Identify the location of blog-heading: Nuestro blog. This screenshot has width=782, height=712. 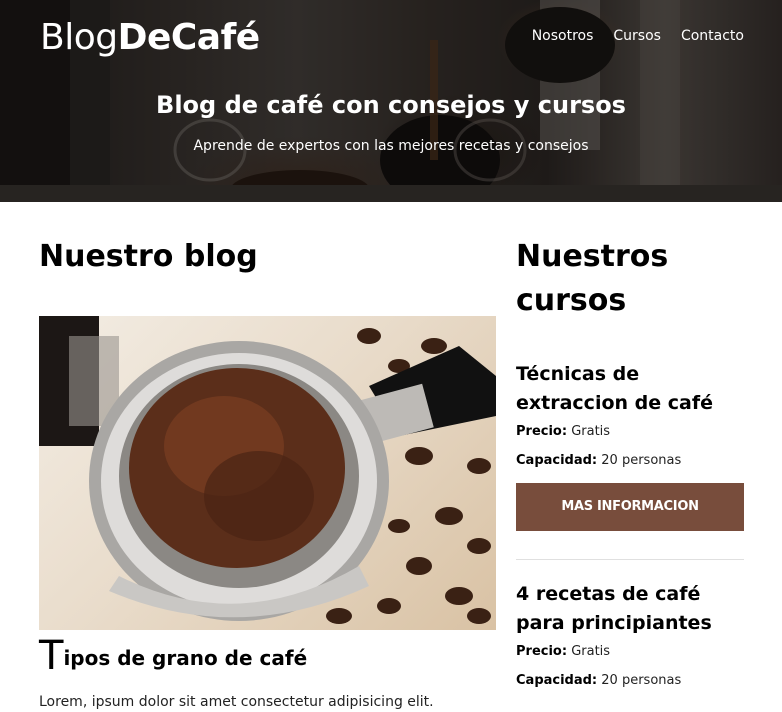
(148, 256).